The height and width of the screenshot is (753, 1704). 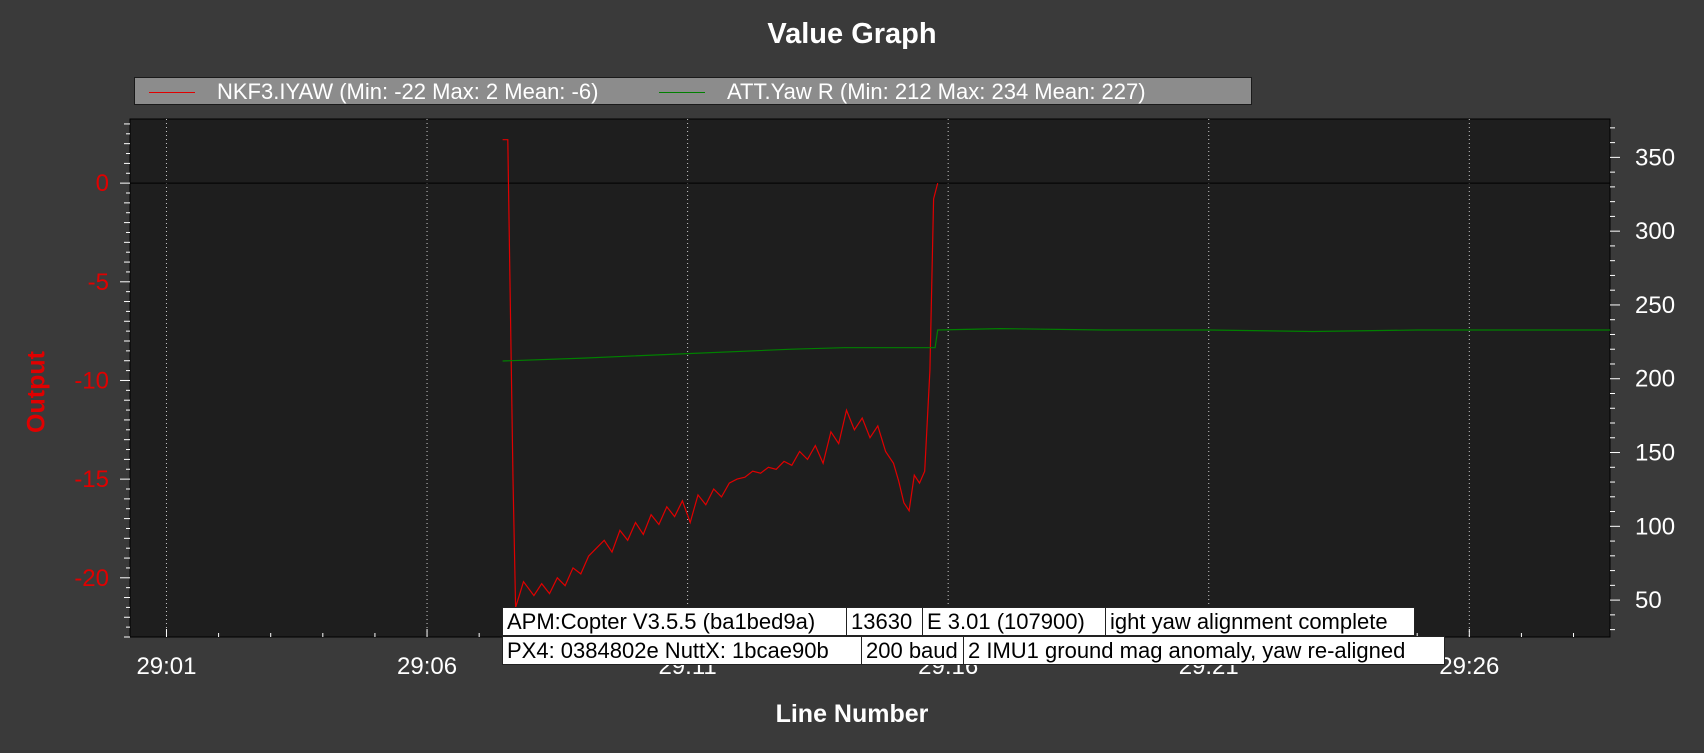 I want to click on message-cell: PX4: 0384802e NuttX: 1bcae90b, so click(x=682, y=650).